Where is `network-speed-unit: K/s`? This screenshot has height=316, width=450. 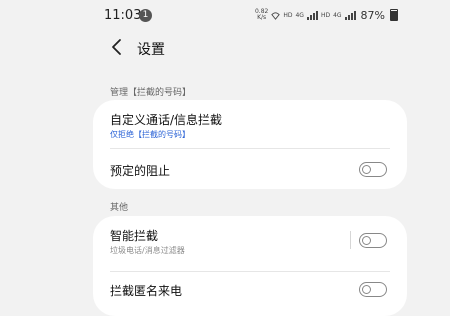 network-speed-unit: K/s is located at coordinates (262, 17).